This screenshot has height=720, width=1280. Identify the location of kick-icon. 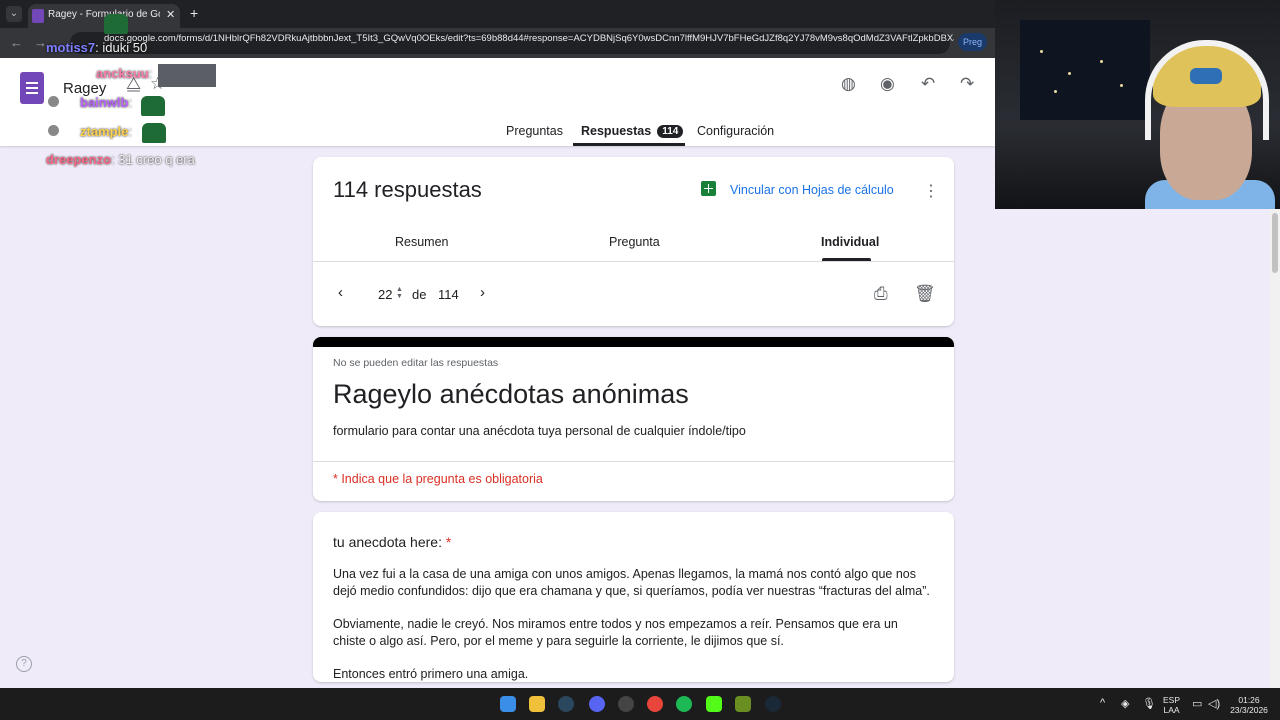
(714, 704).